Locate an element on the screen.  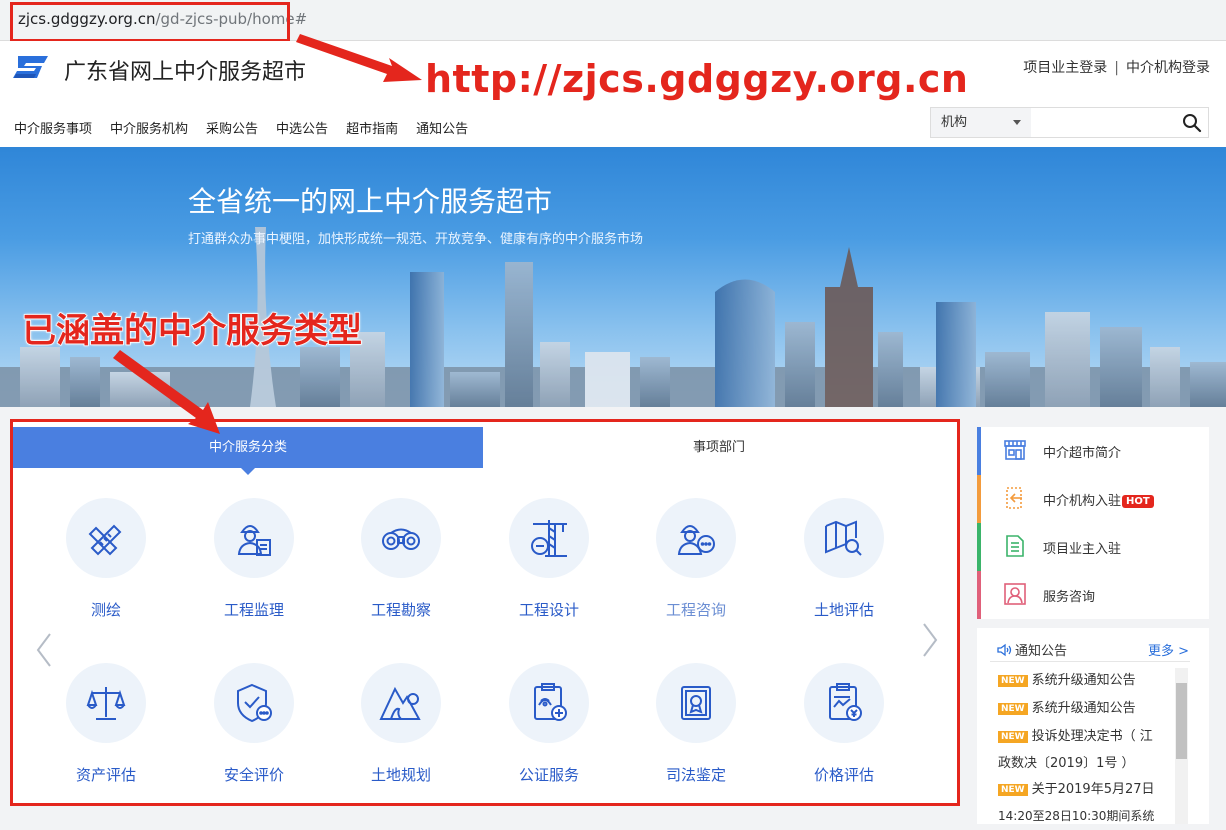
search-type-value: 机构 is located at coordinates (954, 122).